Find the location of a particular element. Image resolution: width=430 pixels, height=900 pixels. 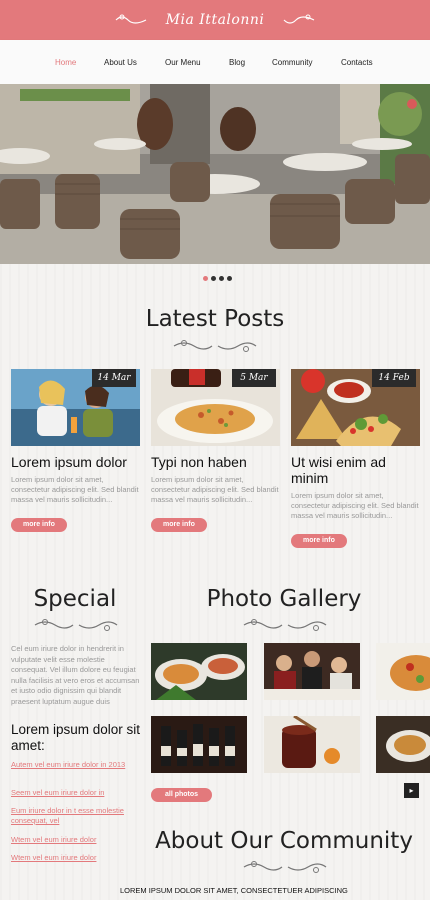

post-title: Lorem ipsum dolor is located at coordinates (75, 462).